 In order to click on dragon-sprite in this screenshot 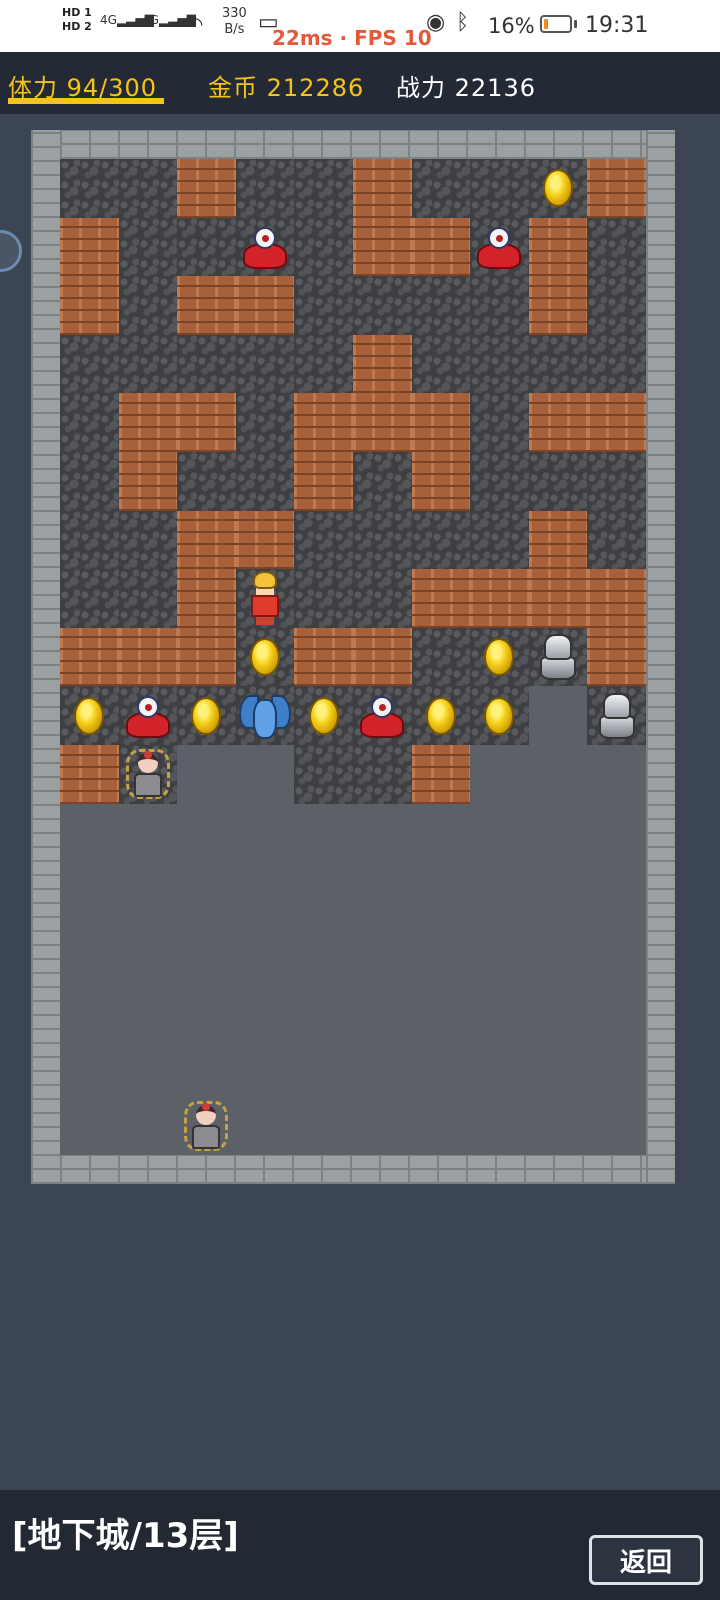, I will do `click(265, 715)`.